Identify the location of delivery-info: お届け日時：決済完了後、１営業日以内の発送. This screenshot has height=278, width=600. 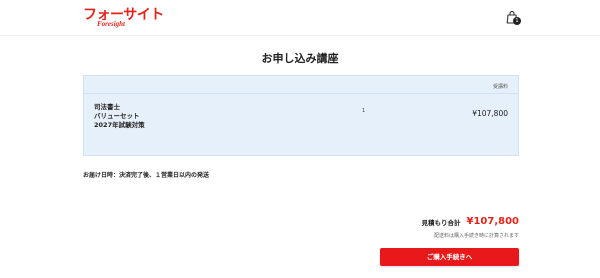
(146, 175).